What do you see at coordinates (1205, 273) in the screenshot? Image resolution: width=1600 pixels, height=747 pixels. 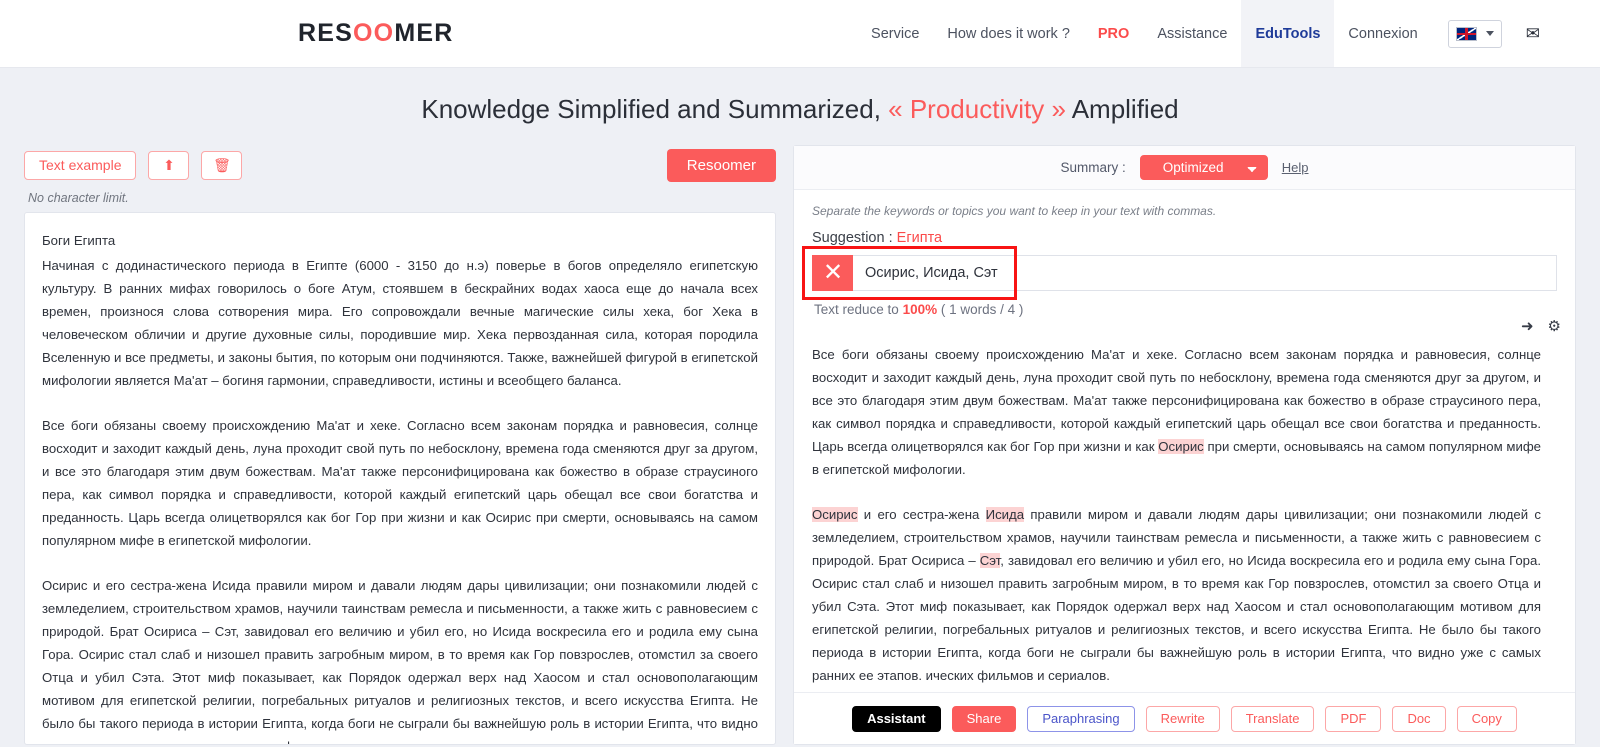 I see `keyword-input` at bounding box center [1205, 273].